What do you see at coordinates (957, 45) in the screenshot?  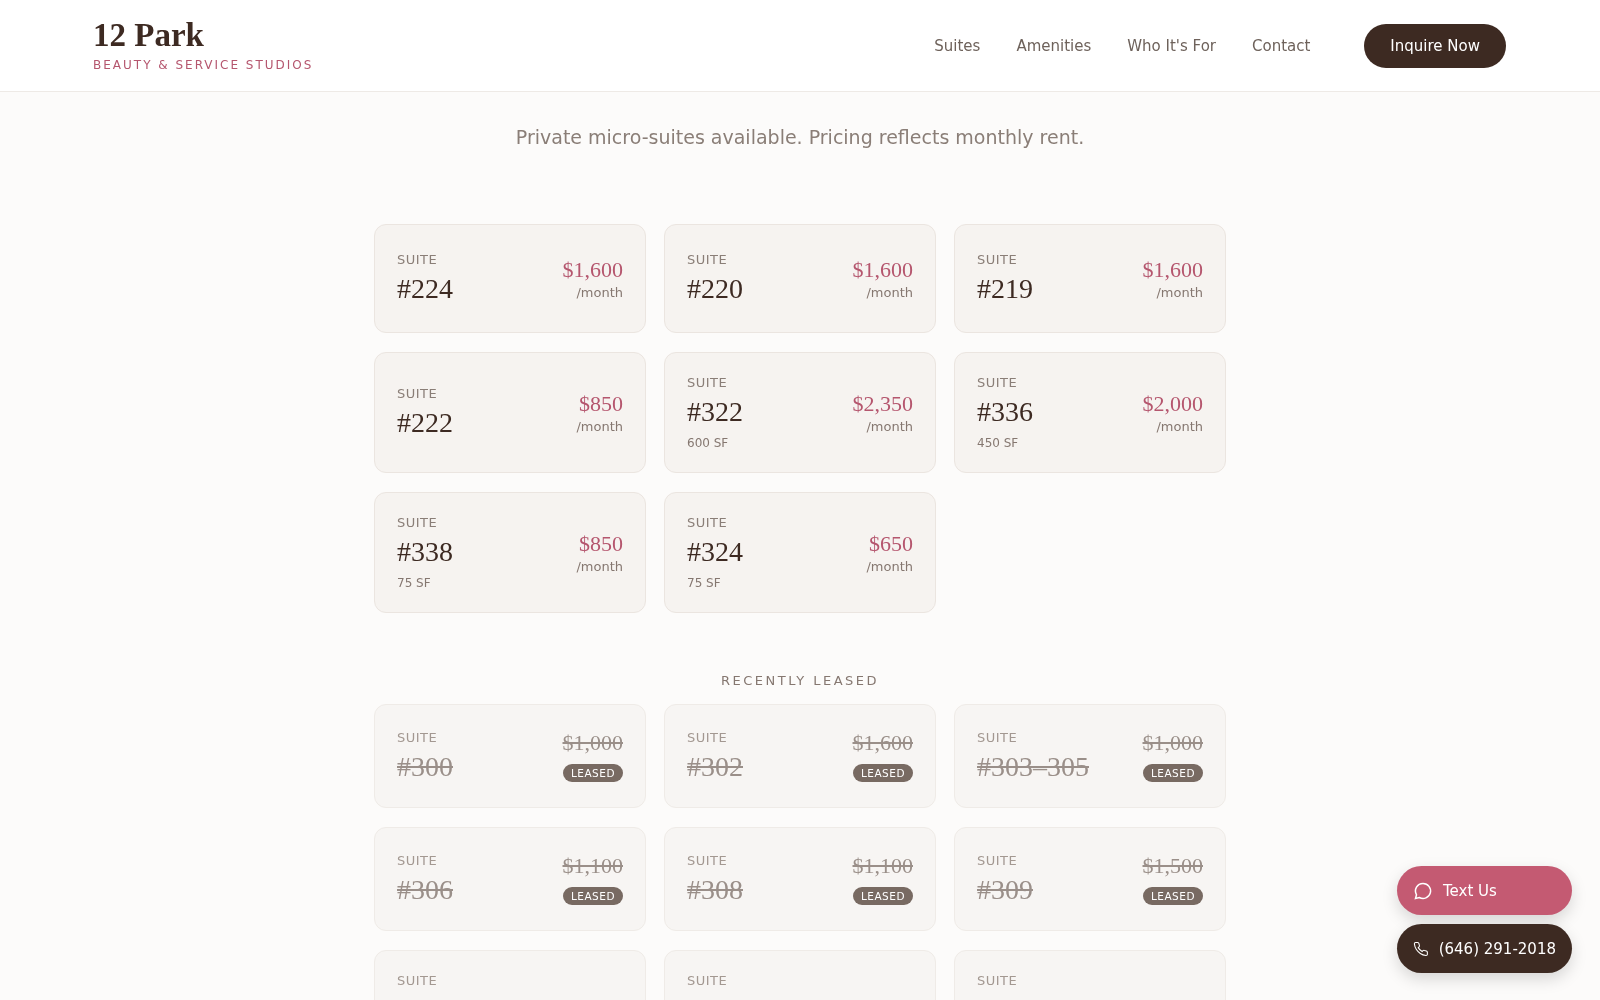 I see `nav-link: Suites` at bounding box center [957, 45].